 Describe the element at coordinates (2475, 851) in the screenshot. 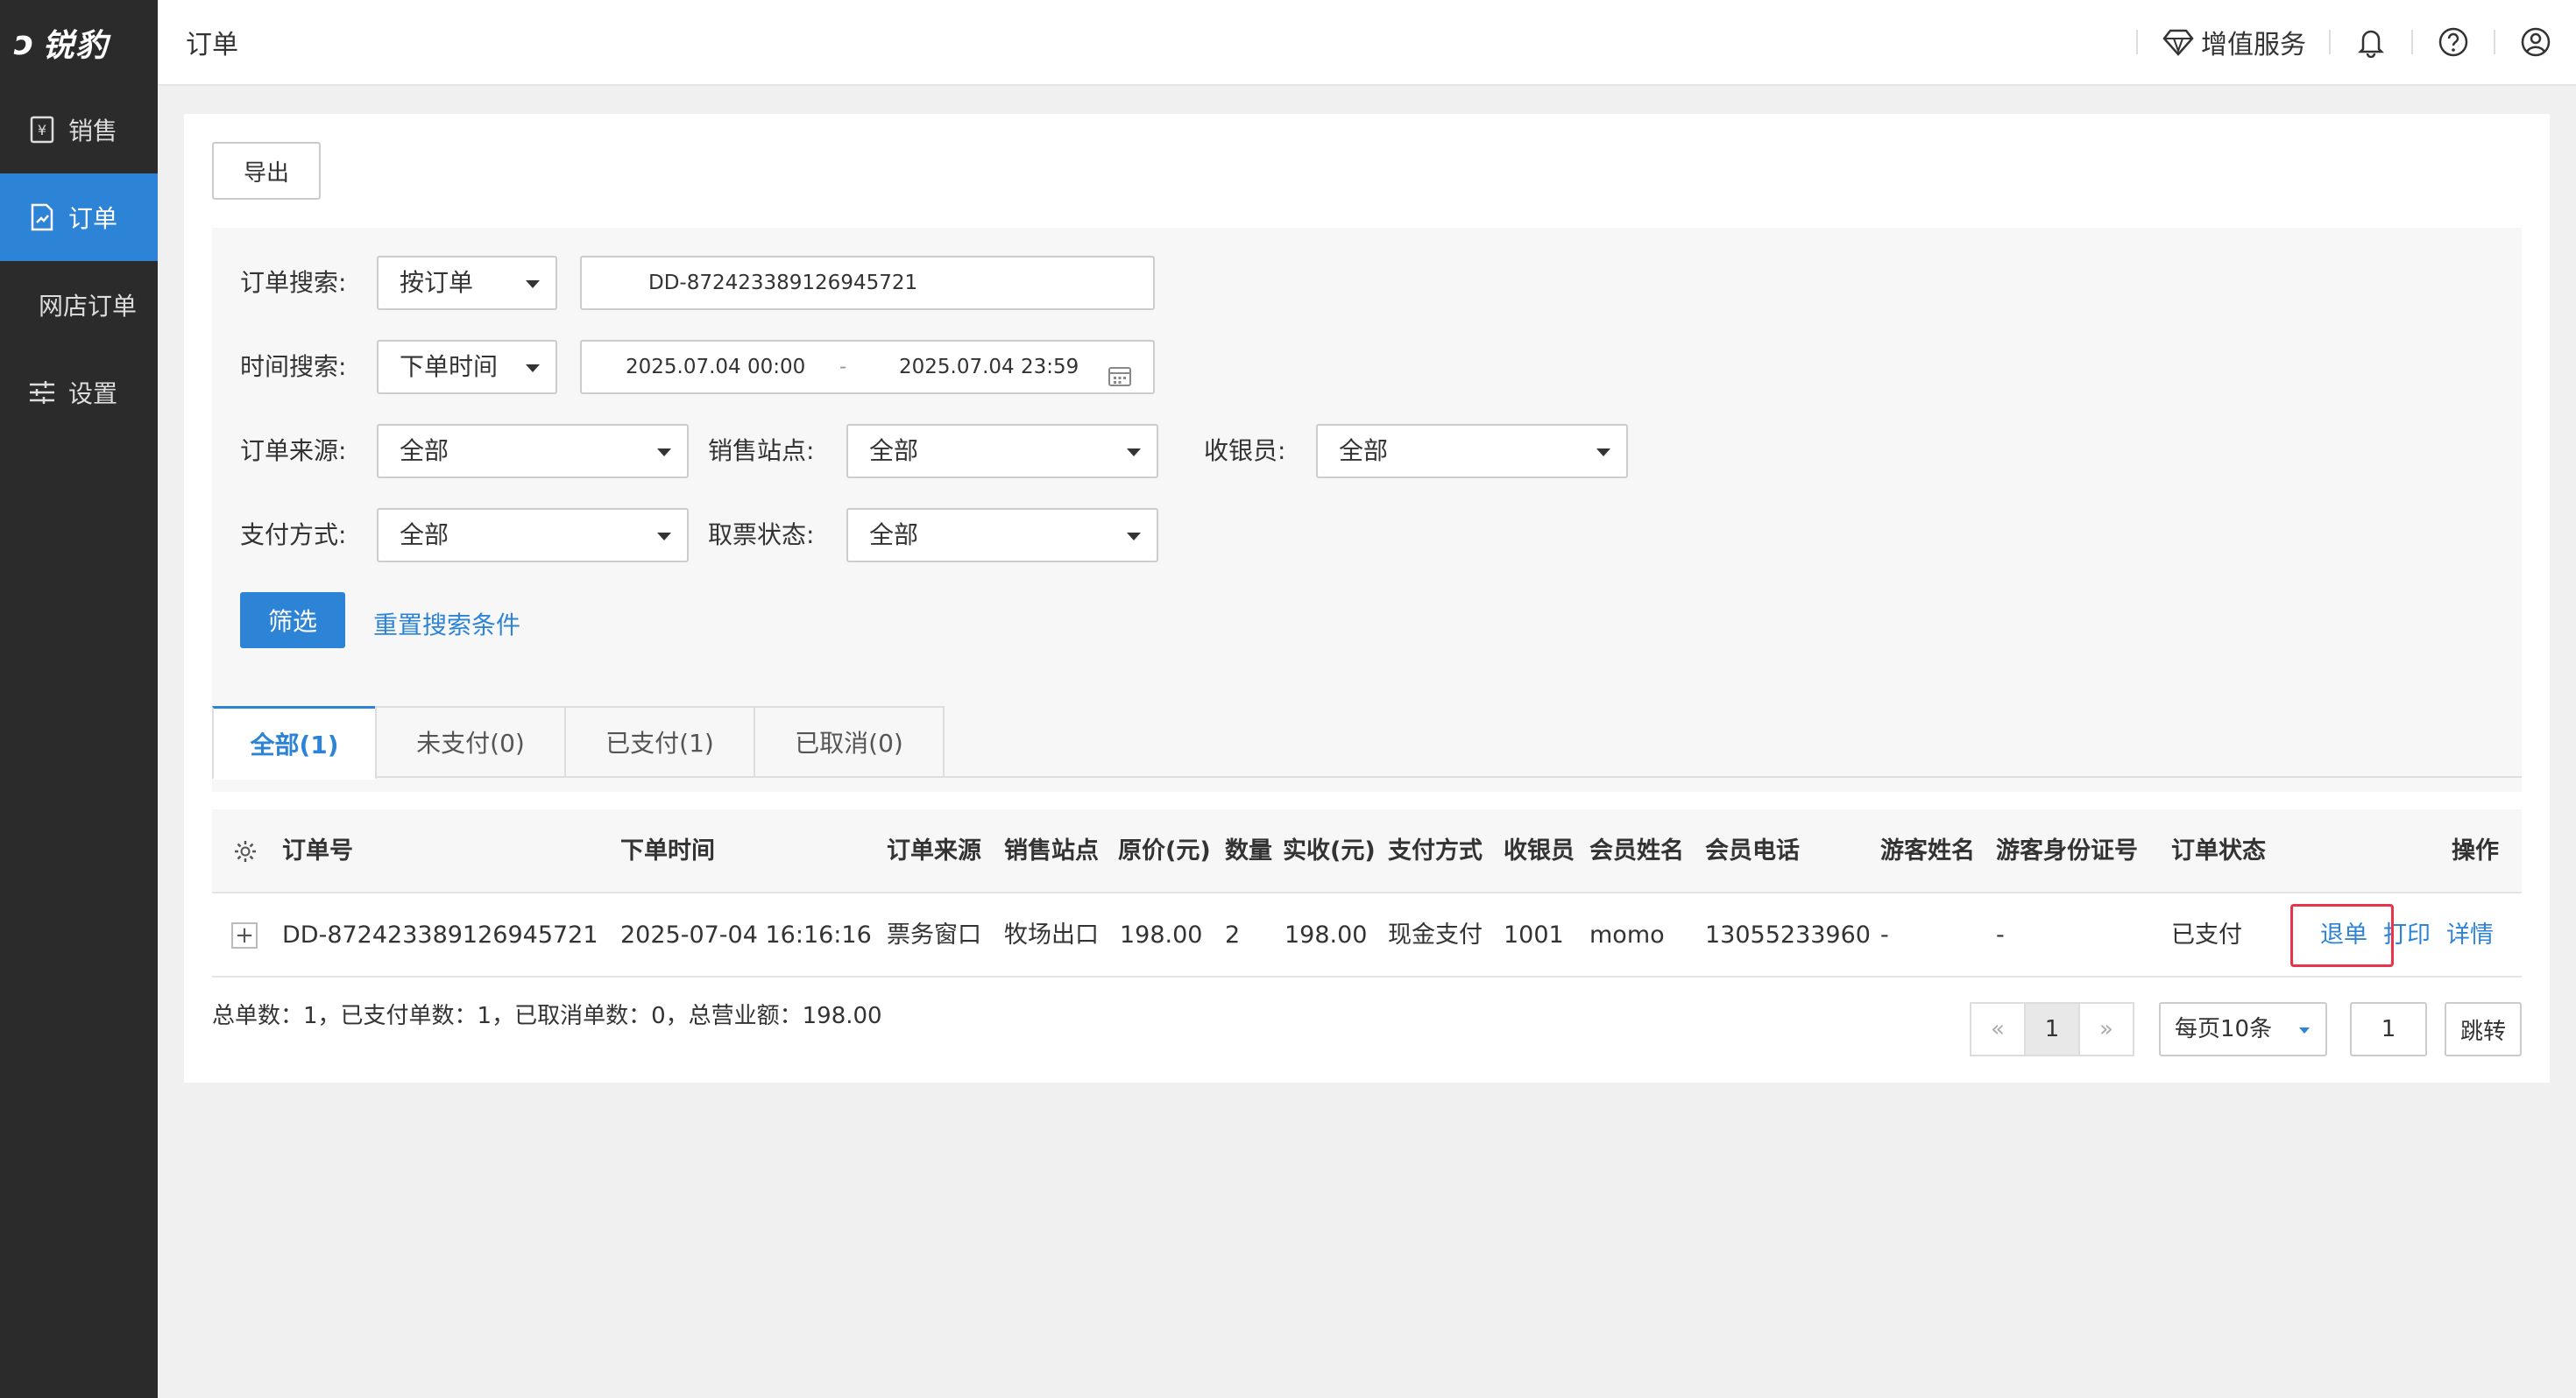

I see `col-actions: 操作` at that location.